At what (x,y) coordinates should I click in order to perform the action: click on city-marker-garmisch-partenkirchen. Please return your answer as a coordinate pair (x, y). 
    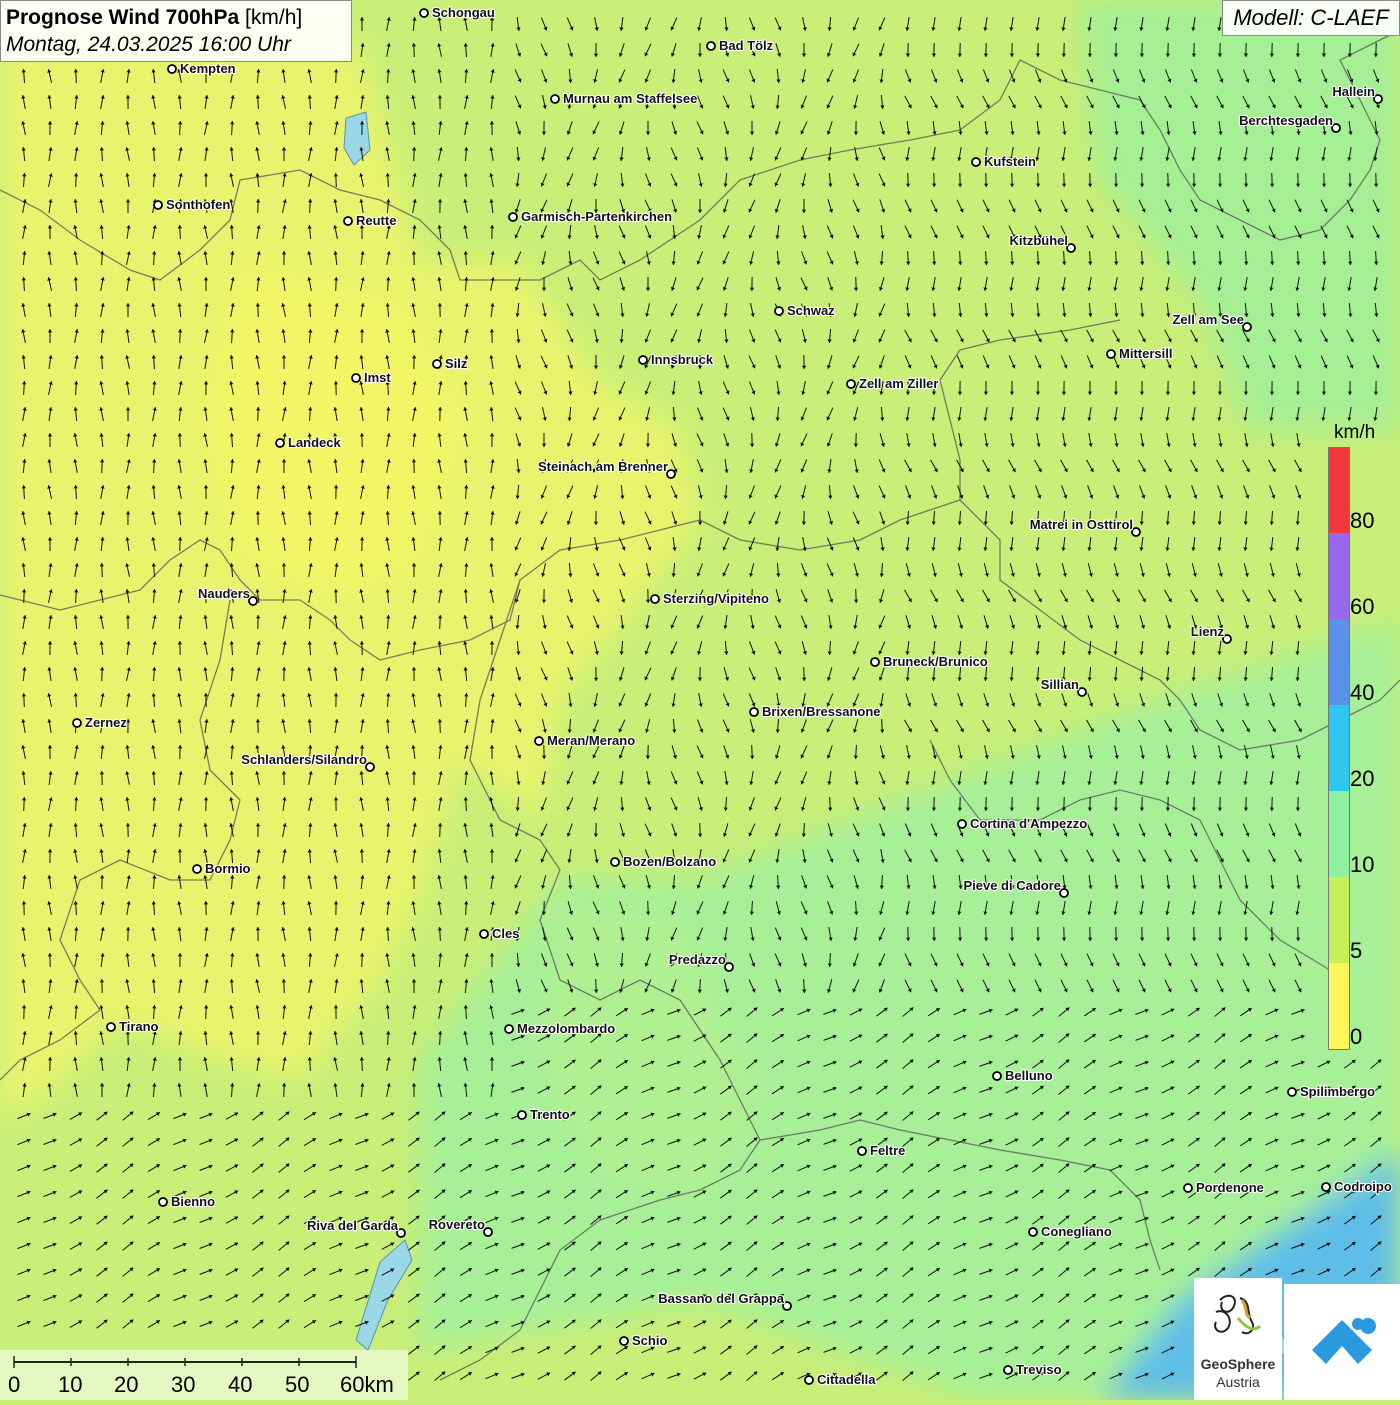
    Looking at the image, I should click on (513, 217).